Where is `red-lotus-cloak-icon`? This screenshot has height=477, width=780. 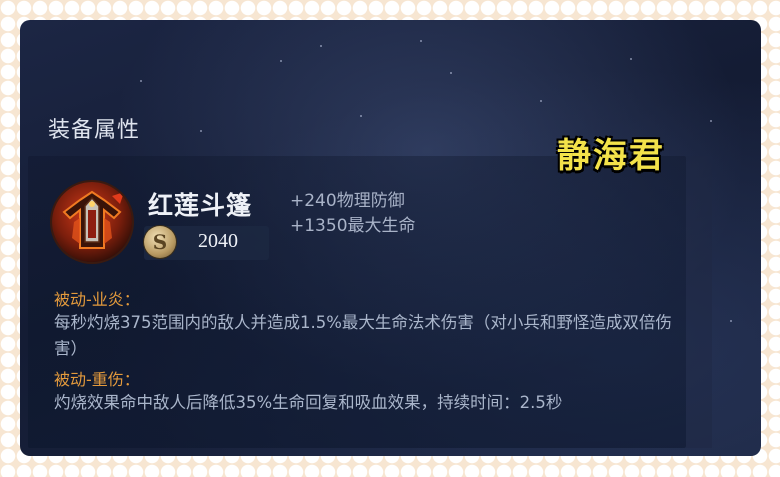 red-lotus-cloak-icon is located at coordinates (92, 222).